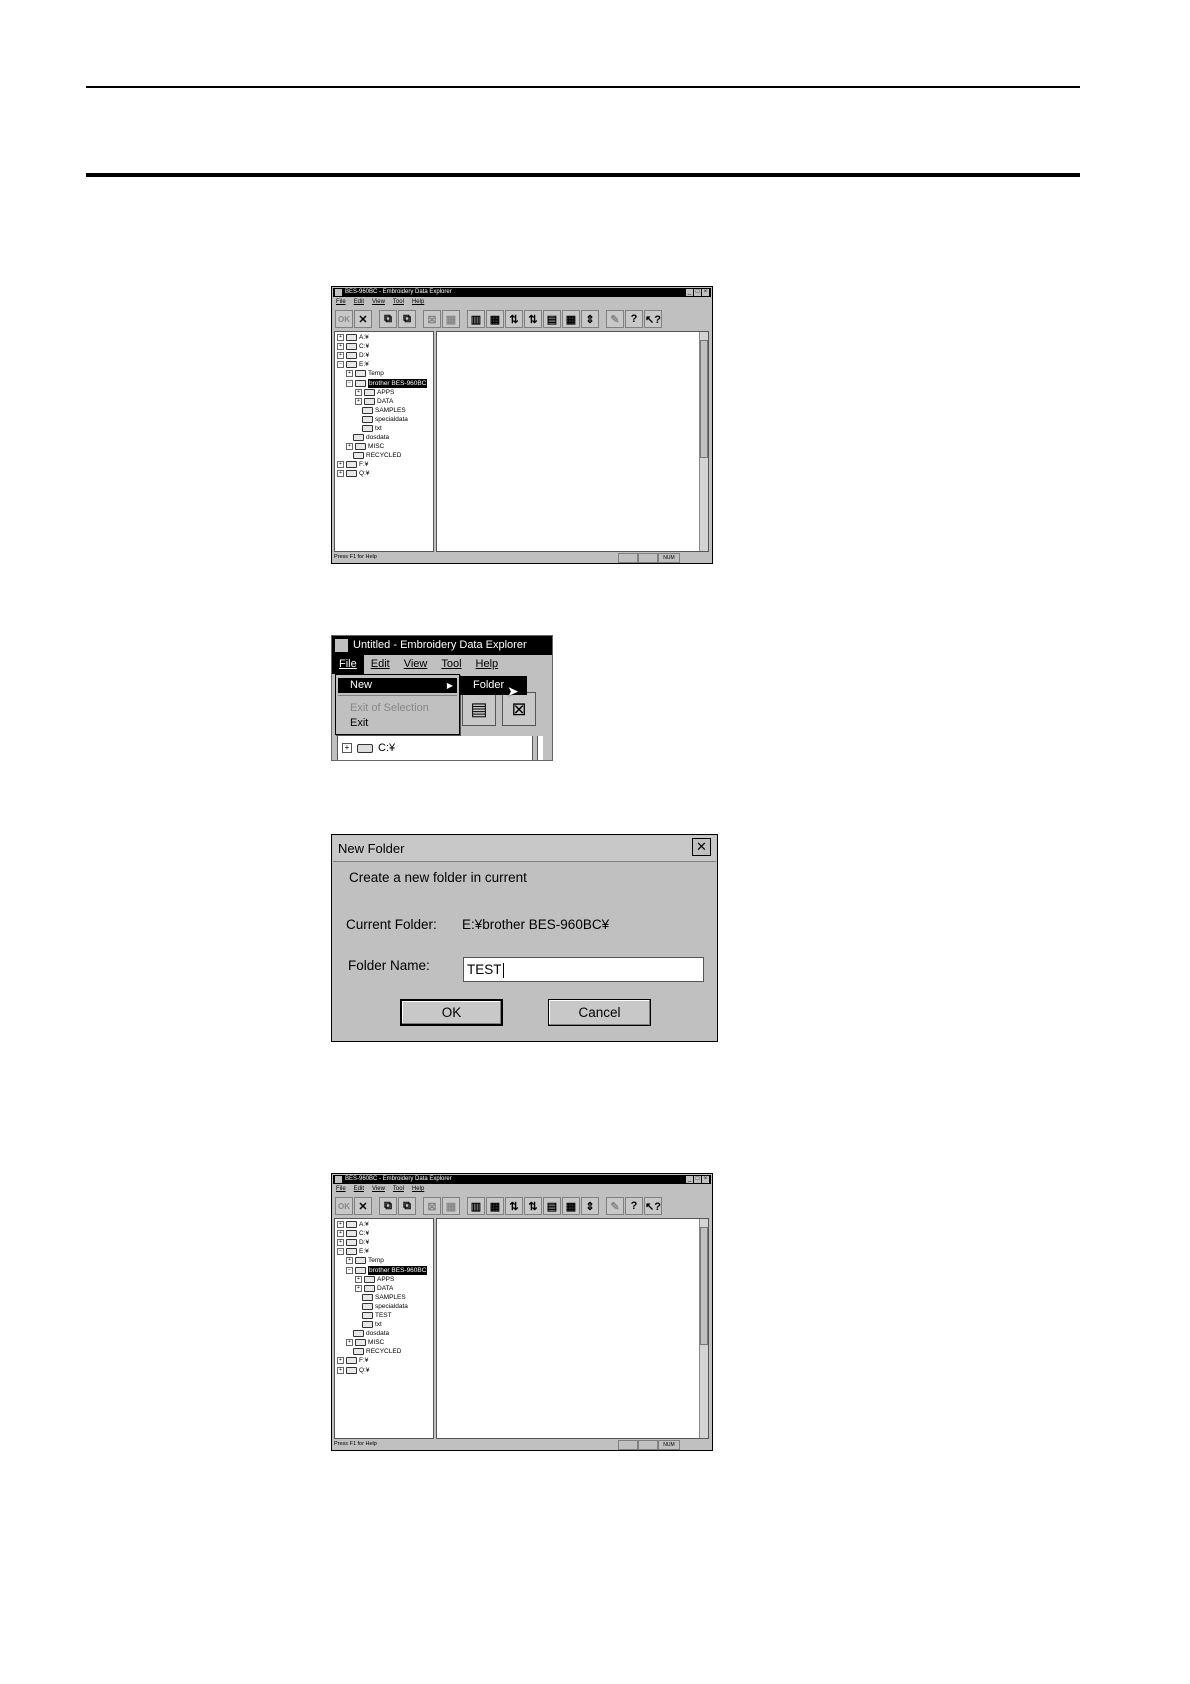  What do you see at coordinates (701, 847) in the screenshot?
I see `close-icon: ✕` at bounding box center [701, 847].